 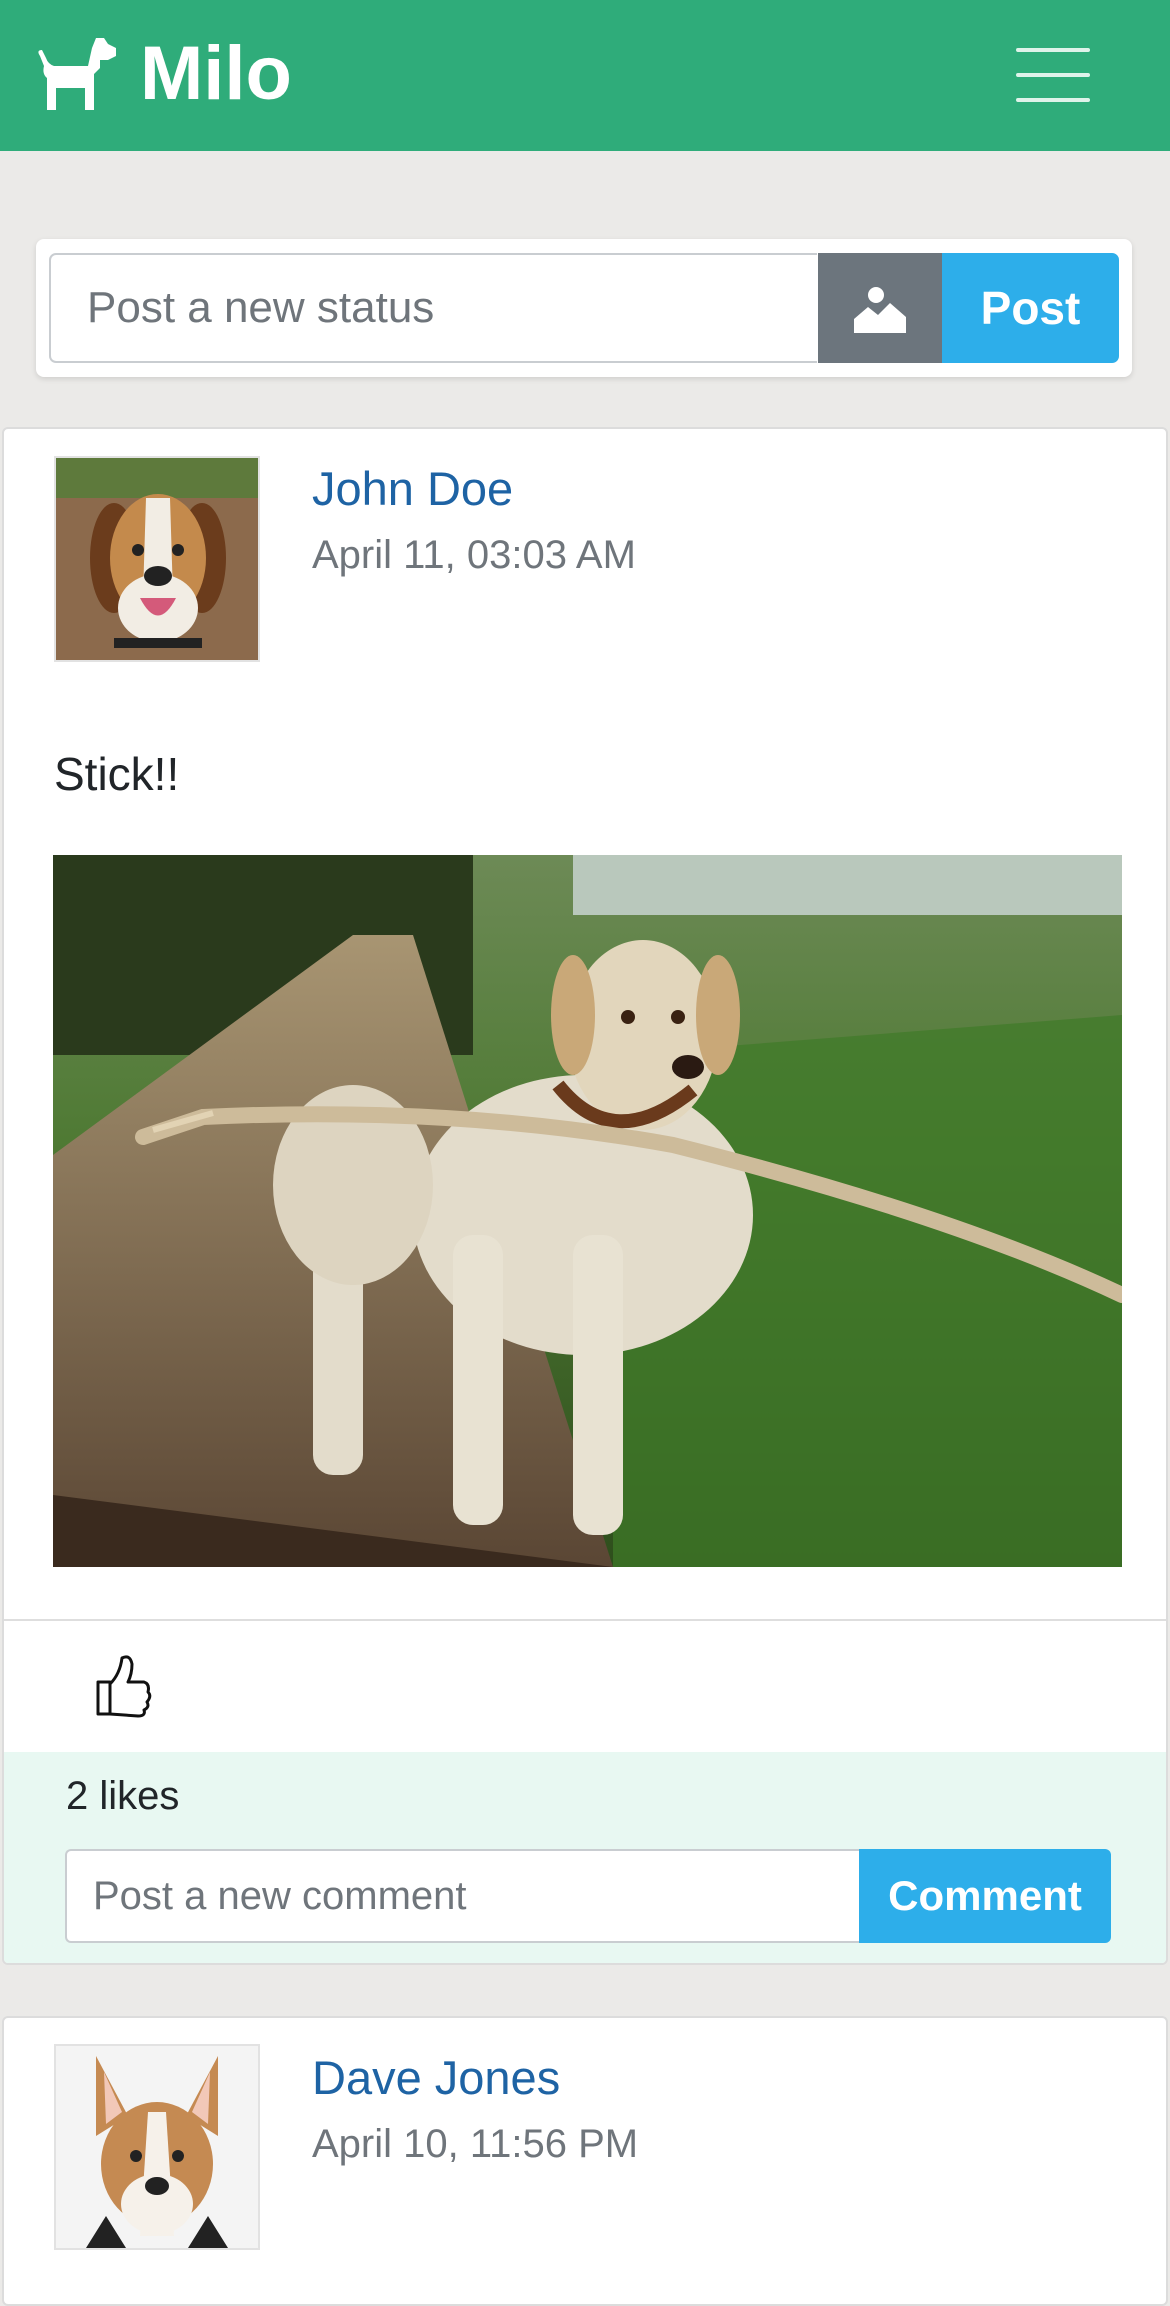 I want to click on add-photo-button, so click(x=880, y=308).